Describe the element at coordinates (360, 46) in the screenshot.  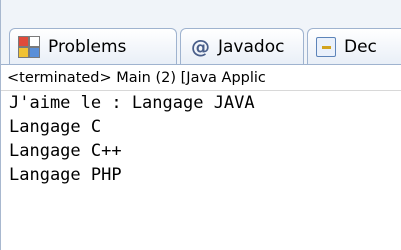
I see `tab-declaration-label: Dec` at that location.